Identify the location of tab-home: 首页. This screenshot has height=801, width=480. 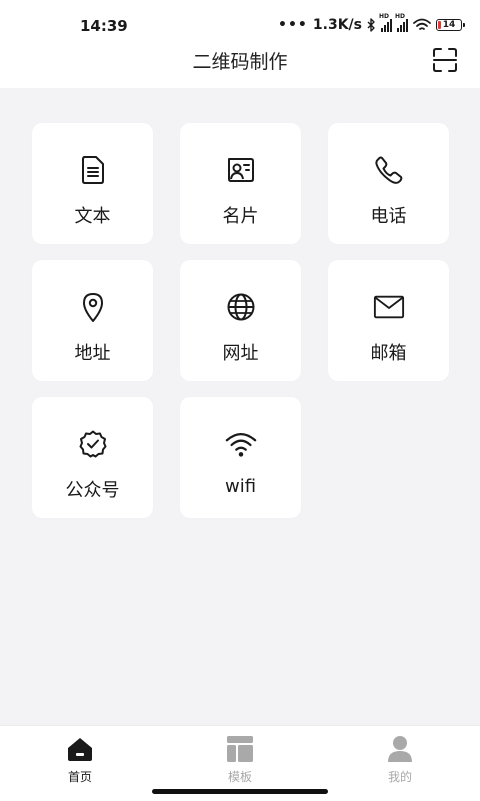
(80, 759).